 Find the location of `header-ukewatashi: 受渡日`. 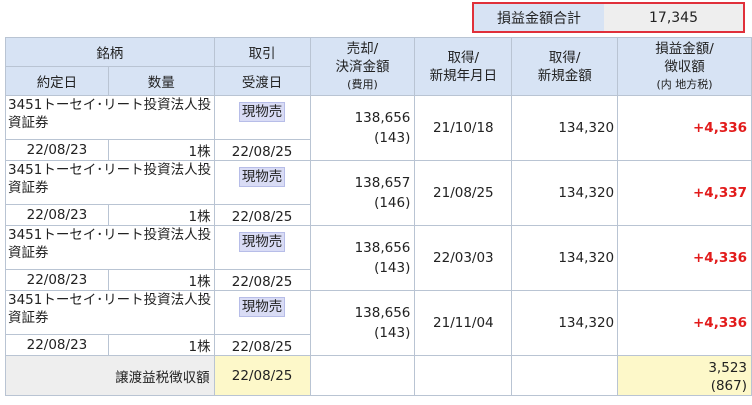

header-ukewatashi: 受渡日 is located at coordinates (262, 81).